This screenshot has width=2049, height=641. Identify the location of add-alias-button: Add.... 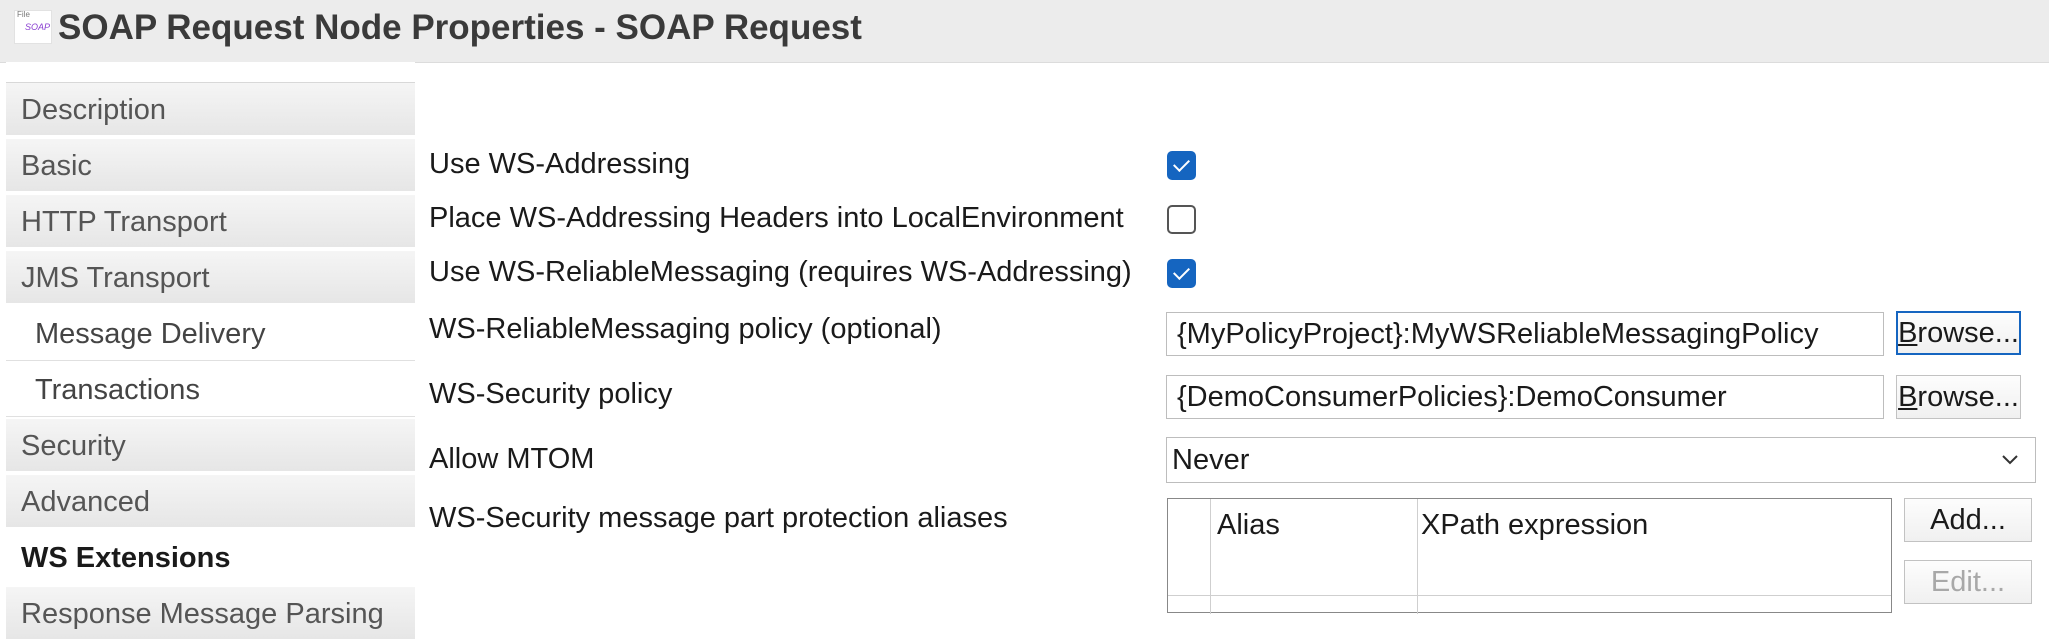
(1968, 520).